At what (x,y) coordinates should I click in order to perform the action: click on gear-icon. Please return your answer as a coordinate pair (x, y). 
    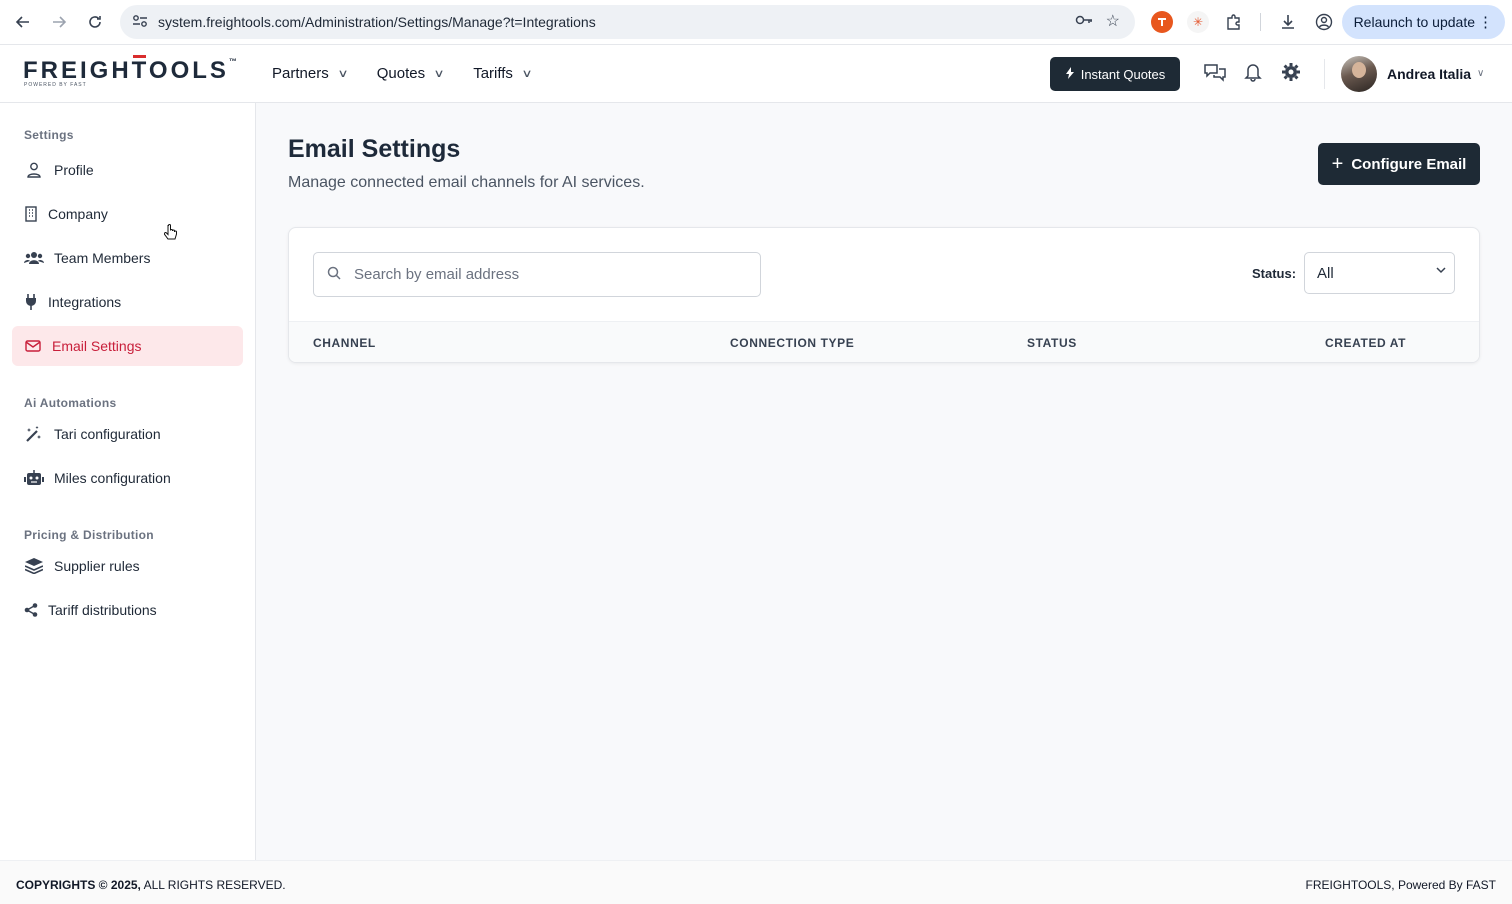
    Looking at the image, I should click on (1291, 74).